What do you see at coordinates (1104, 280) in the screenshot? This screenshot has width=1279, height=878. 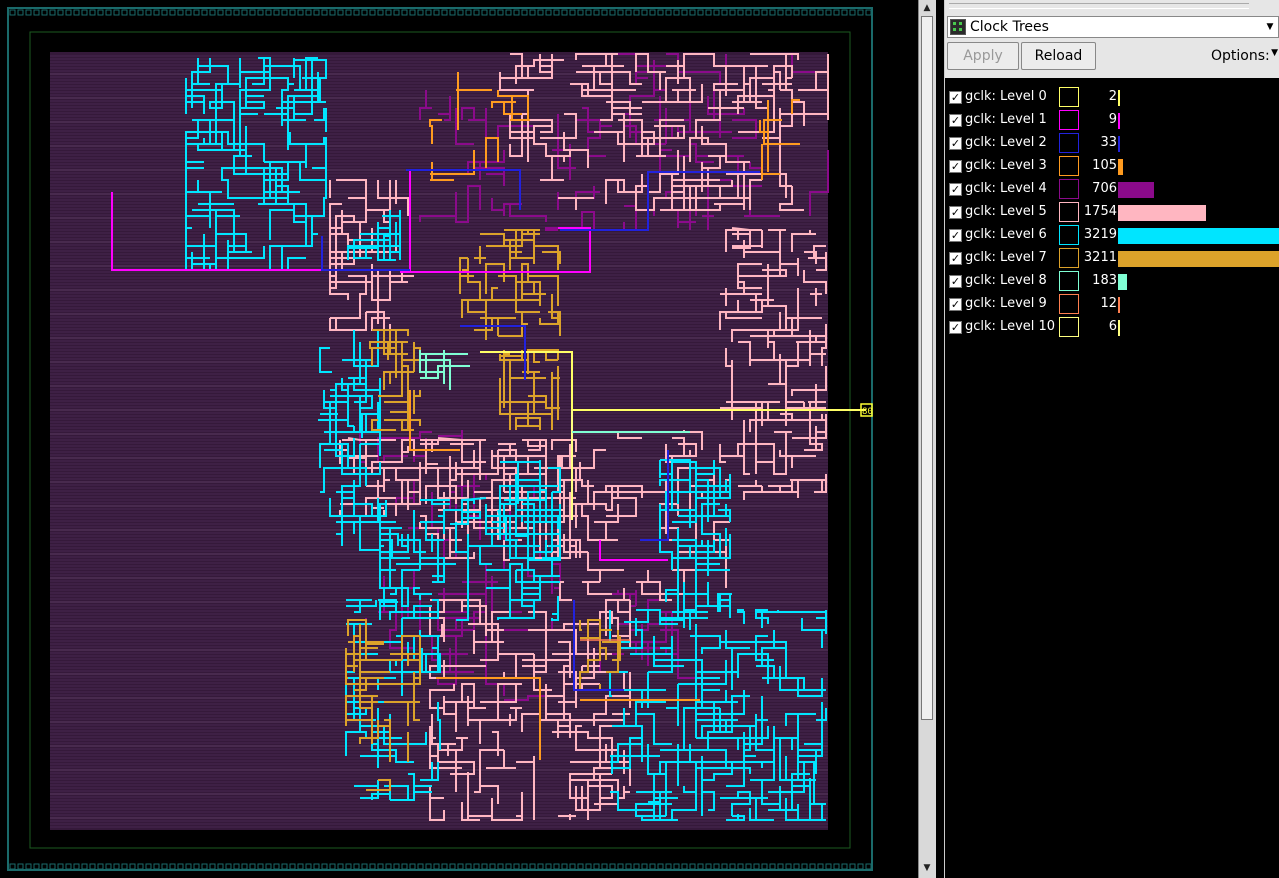 I see `level-count: 183` at bounding box center [1104, 280].